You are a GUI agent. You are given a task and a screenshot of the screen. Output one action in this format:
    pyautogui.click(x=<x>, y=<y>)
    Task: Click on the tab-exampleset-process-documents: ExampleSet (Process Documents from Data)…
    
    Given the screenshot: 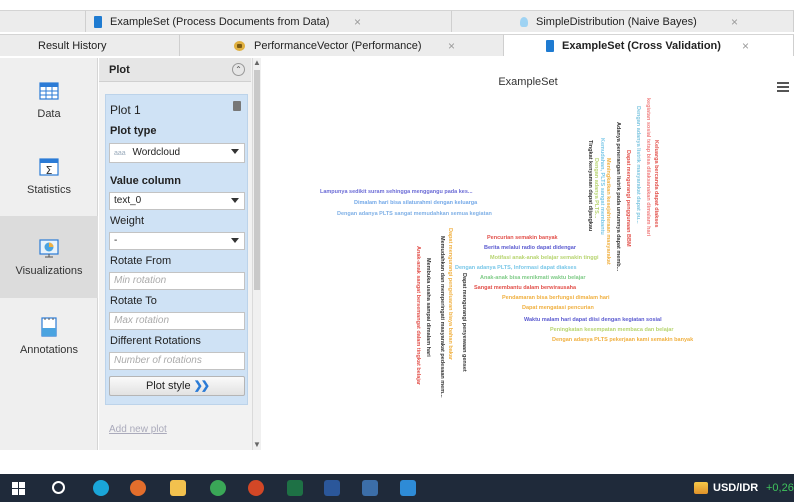 What is the action you would take?
    pyautogui.click(x=269, y=21)
    